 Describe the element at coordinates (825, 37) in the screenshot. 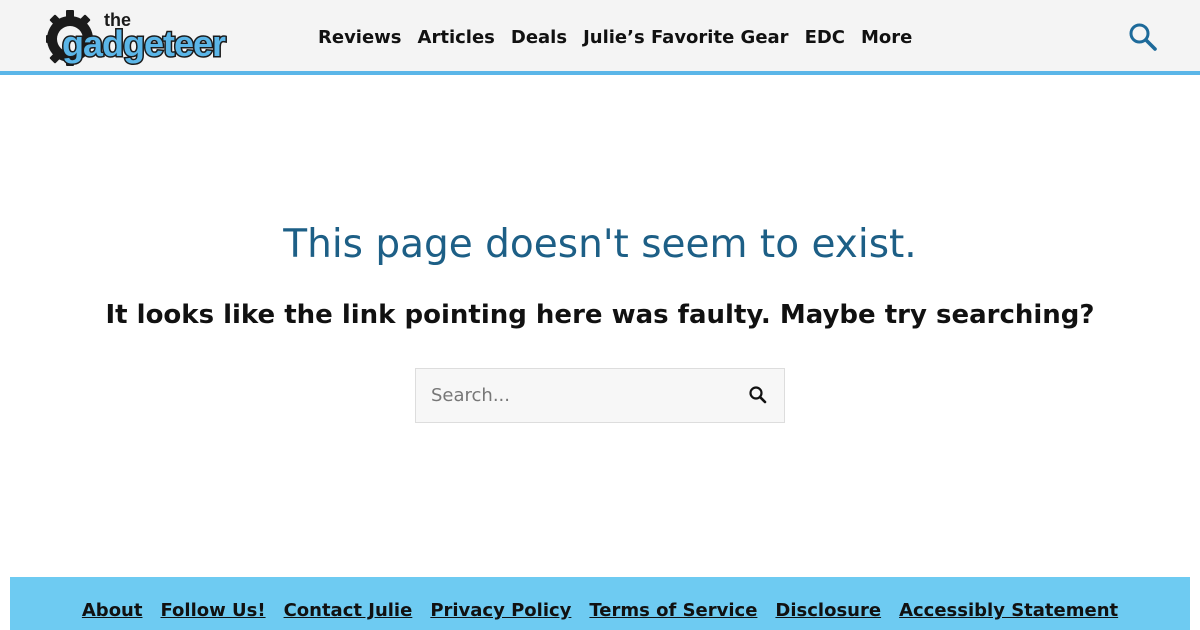

I see `nav-item-edc: EDC` at that location.